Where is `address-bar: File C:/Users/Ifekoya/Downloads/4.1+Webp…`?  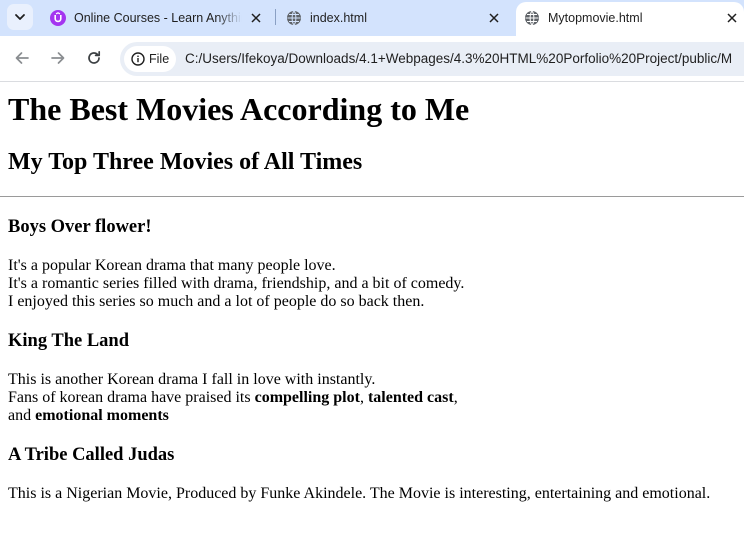
address-bar: File C:/Users/Ifekoya/Downloads/4.1+Webp… is located at coordinates (432, 59).